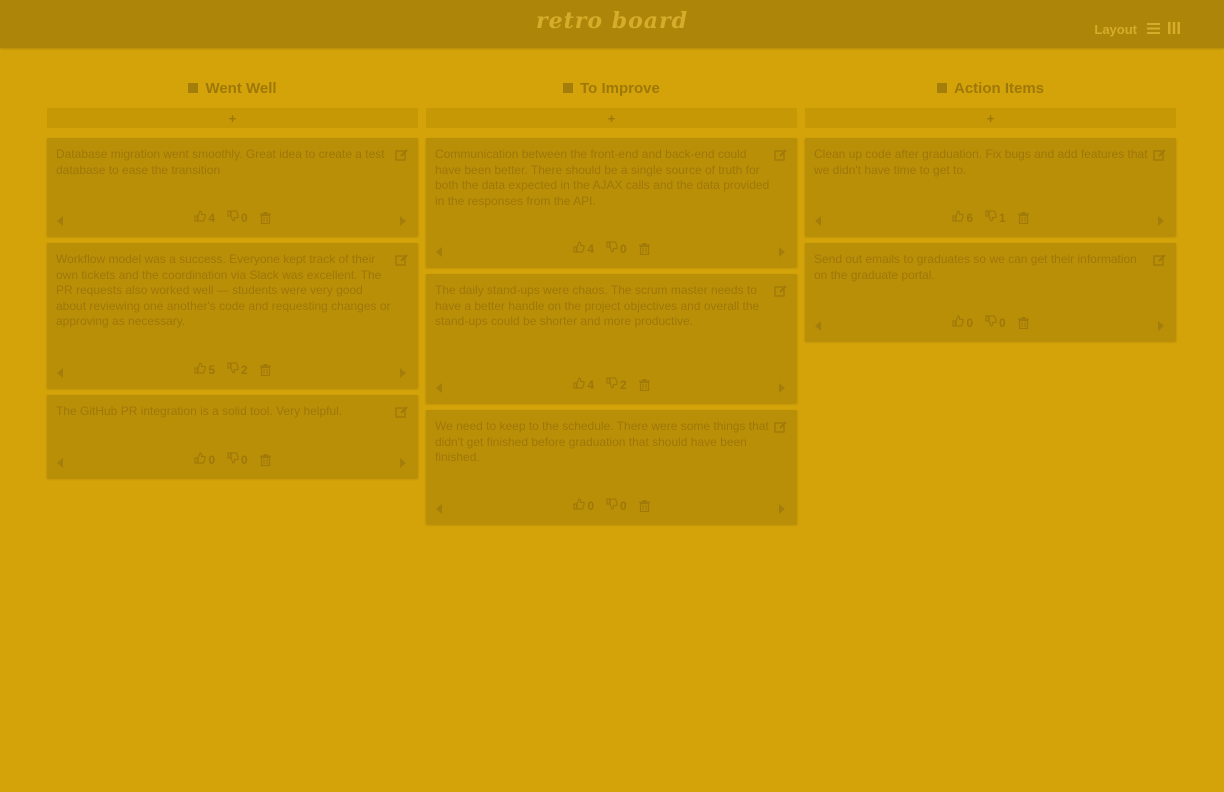  What do you see at coordinates (969, 322) in the screenshot?
I see `upvote-count: 0` at bounding box center [969, 322].